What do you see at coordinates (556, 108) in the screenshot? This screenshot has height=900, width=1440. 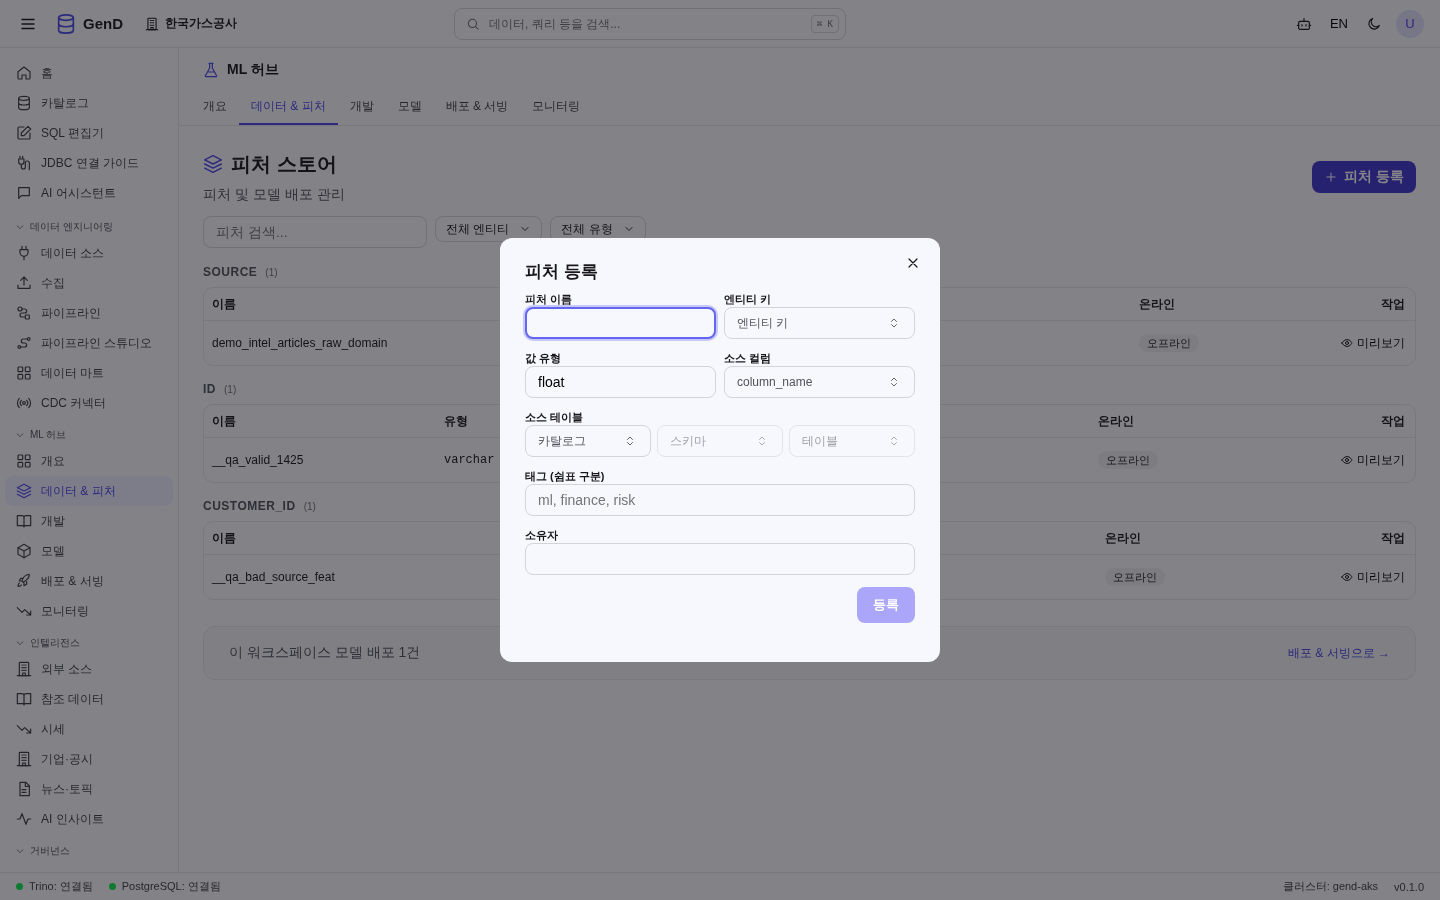 I see `tab: 모니터링` at bounding box center [556, 108].